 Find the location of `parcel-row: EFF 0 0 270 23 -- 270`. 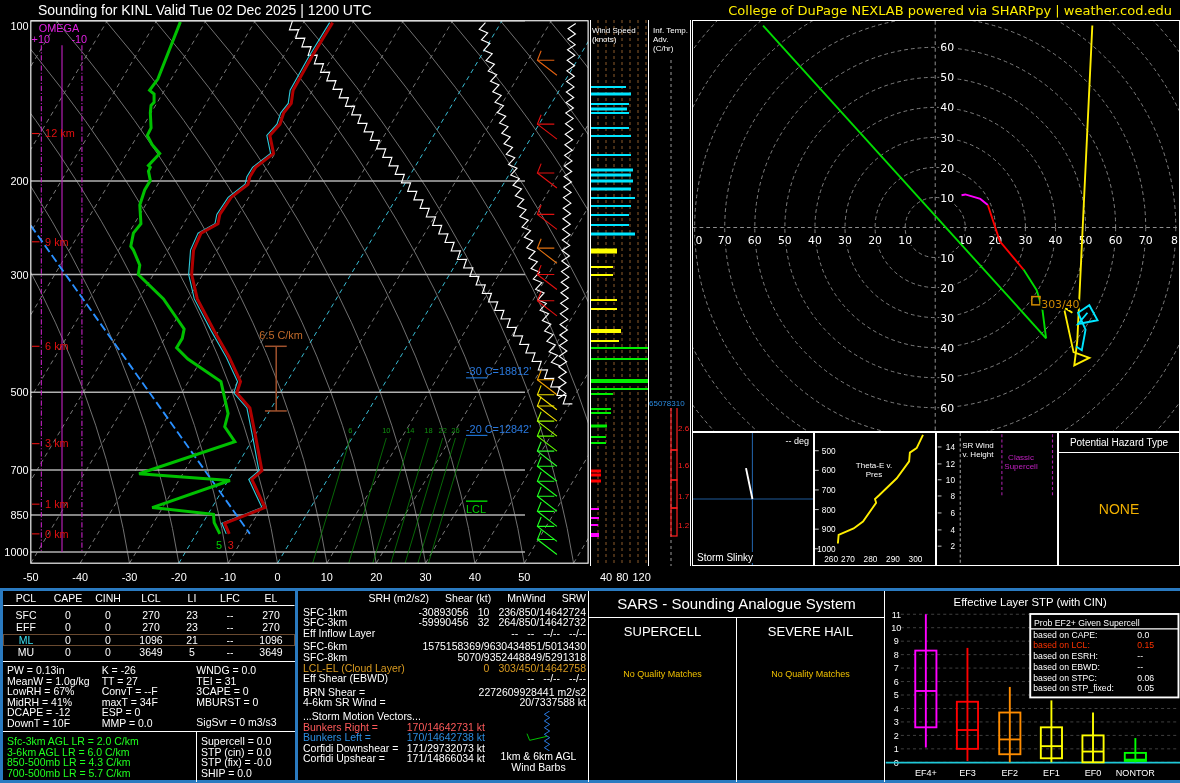

parcel-row: EFF 0 0 270 23 -- 270 is located at coordinates (149, 627).